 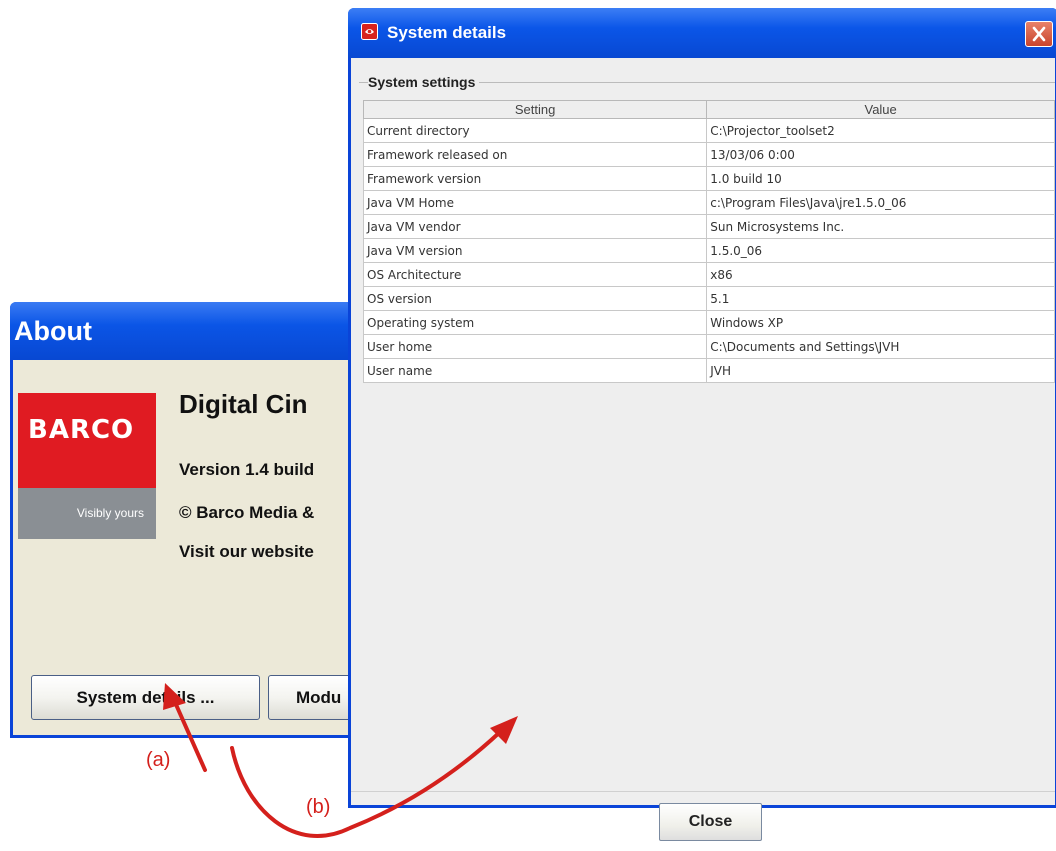 I want to click on annotation-label-a: (a), so click(x=158, y=760).